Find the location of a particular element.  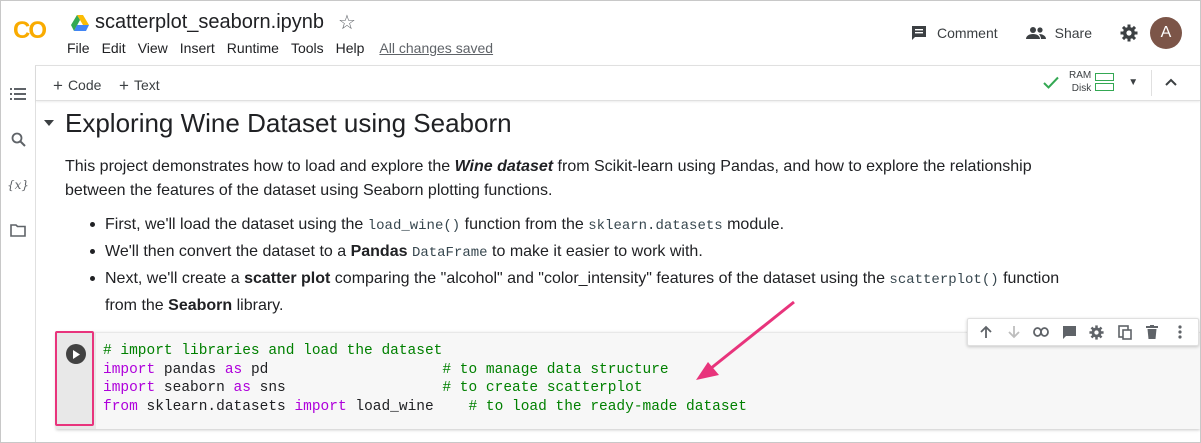

header-actions: Comment Share A is located at coordinates (1055, 33).